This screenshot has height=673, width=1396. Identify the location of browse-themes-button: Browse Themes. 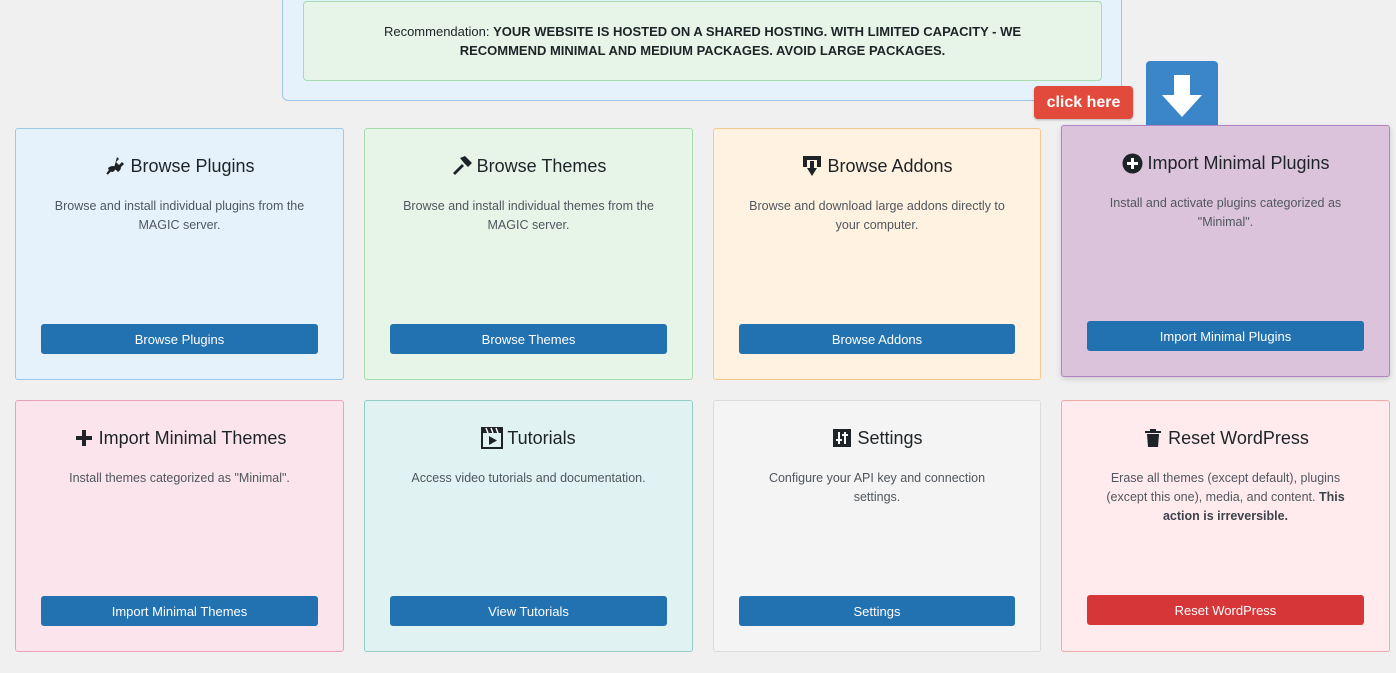
(528, 339).